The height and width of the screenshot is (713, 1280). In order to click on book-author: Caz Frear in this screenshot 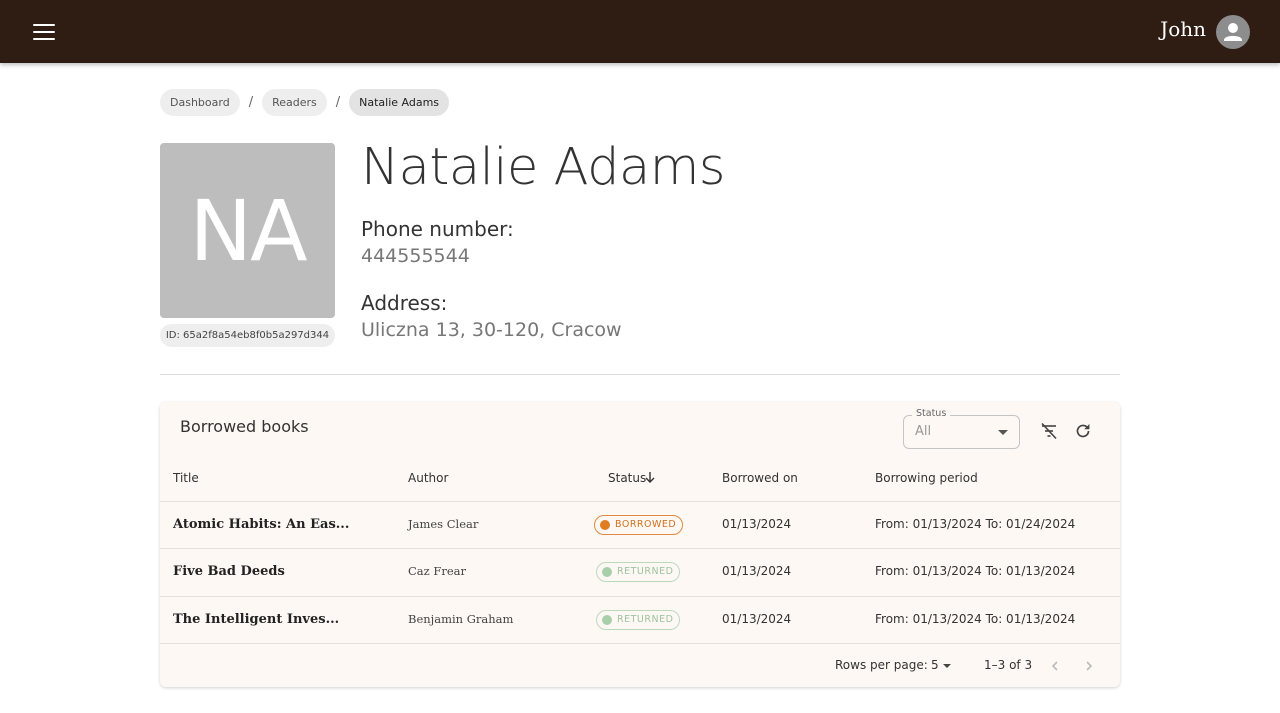, I will do `click(437, 571)`.